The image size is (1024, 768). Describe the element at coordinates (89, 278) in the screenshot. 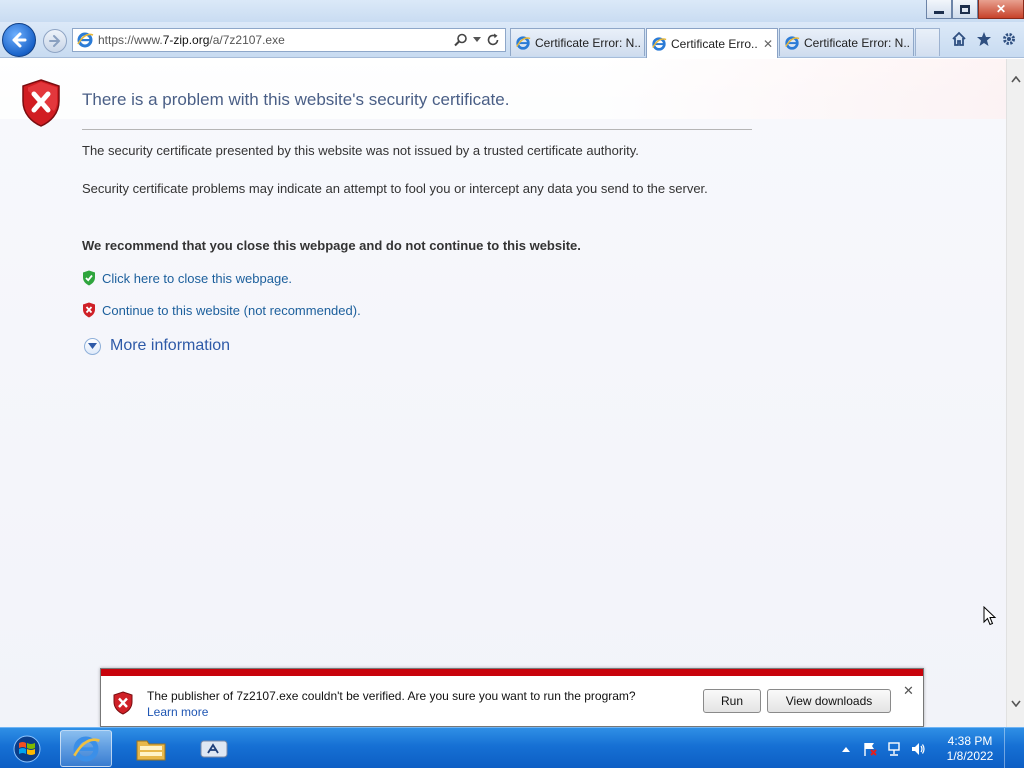

I see `shield-check-icon` at that location.